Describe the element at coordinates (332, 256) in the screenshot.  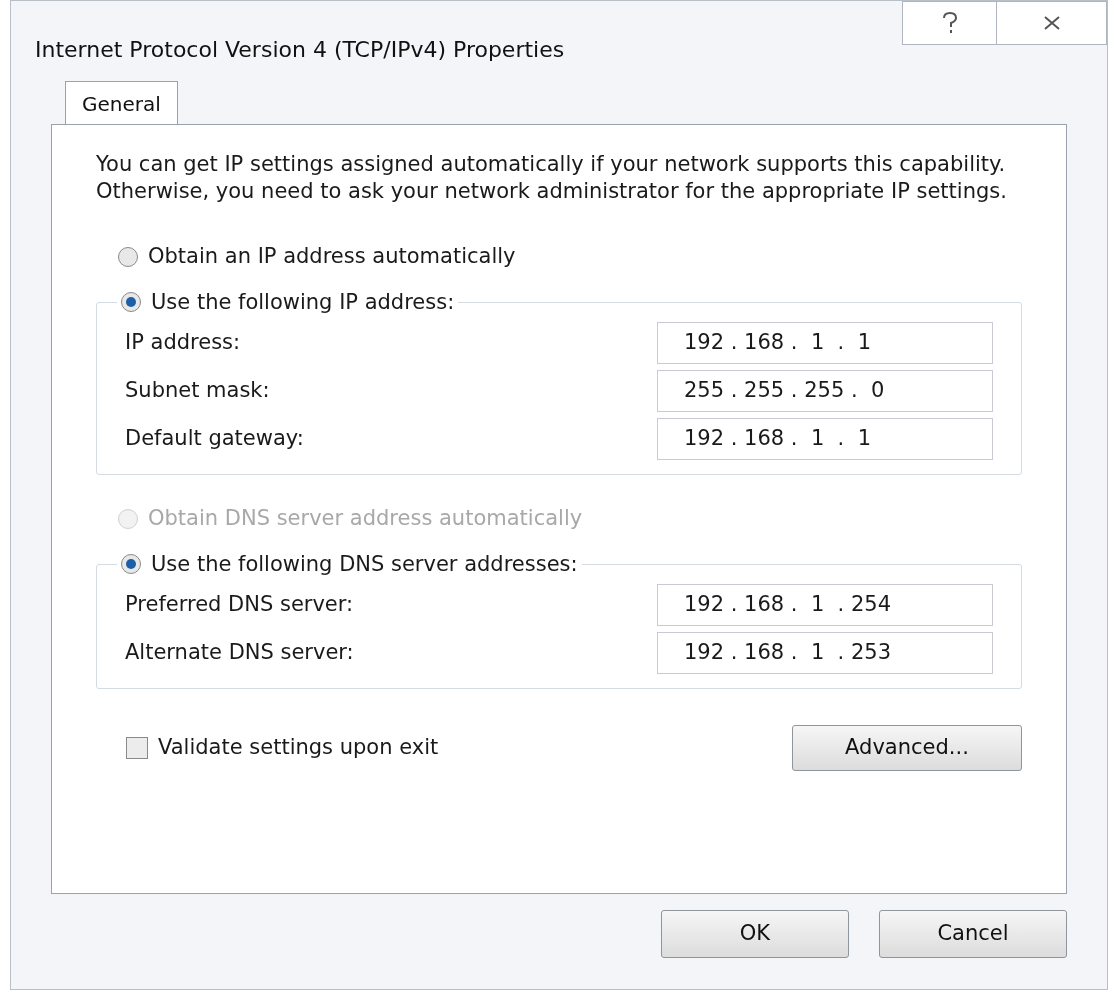
I see `radio-label: Obtain an IP address automatically` at that location.